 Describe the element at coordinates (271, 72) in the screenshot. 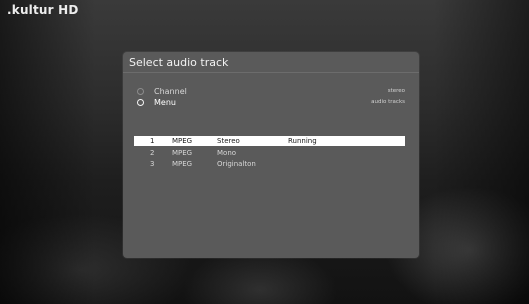

I see `title-divider` at that location.